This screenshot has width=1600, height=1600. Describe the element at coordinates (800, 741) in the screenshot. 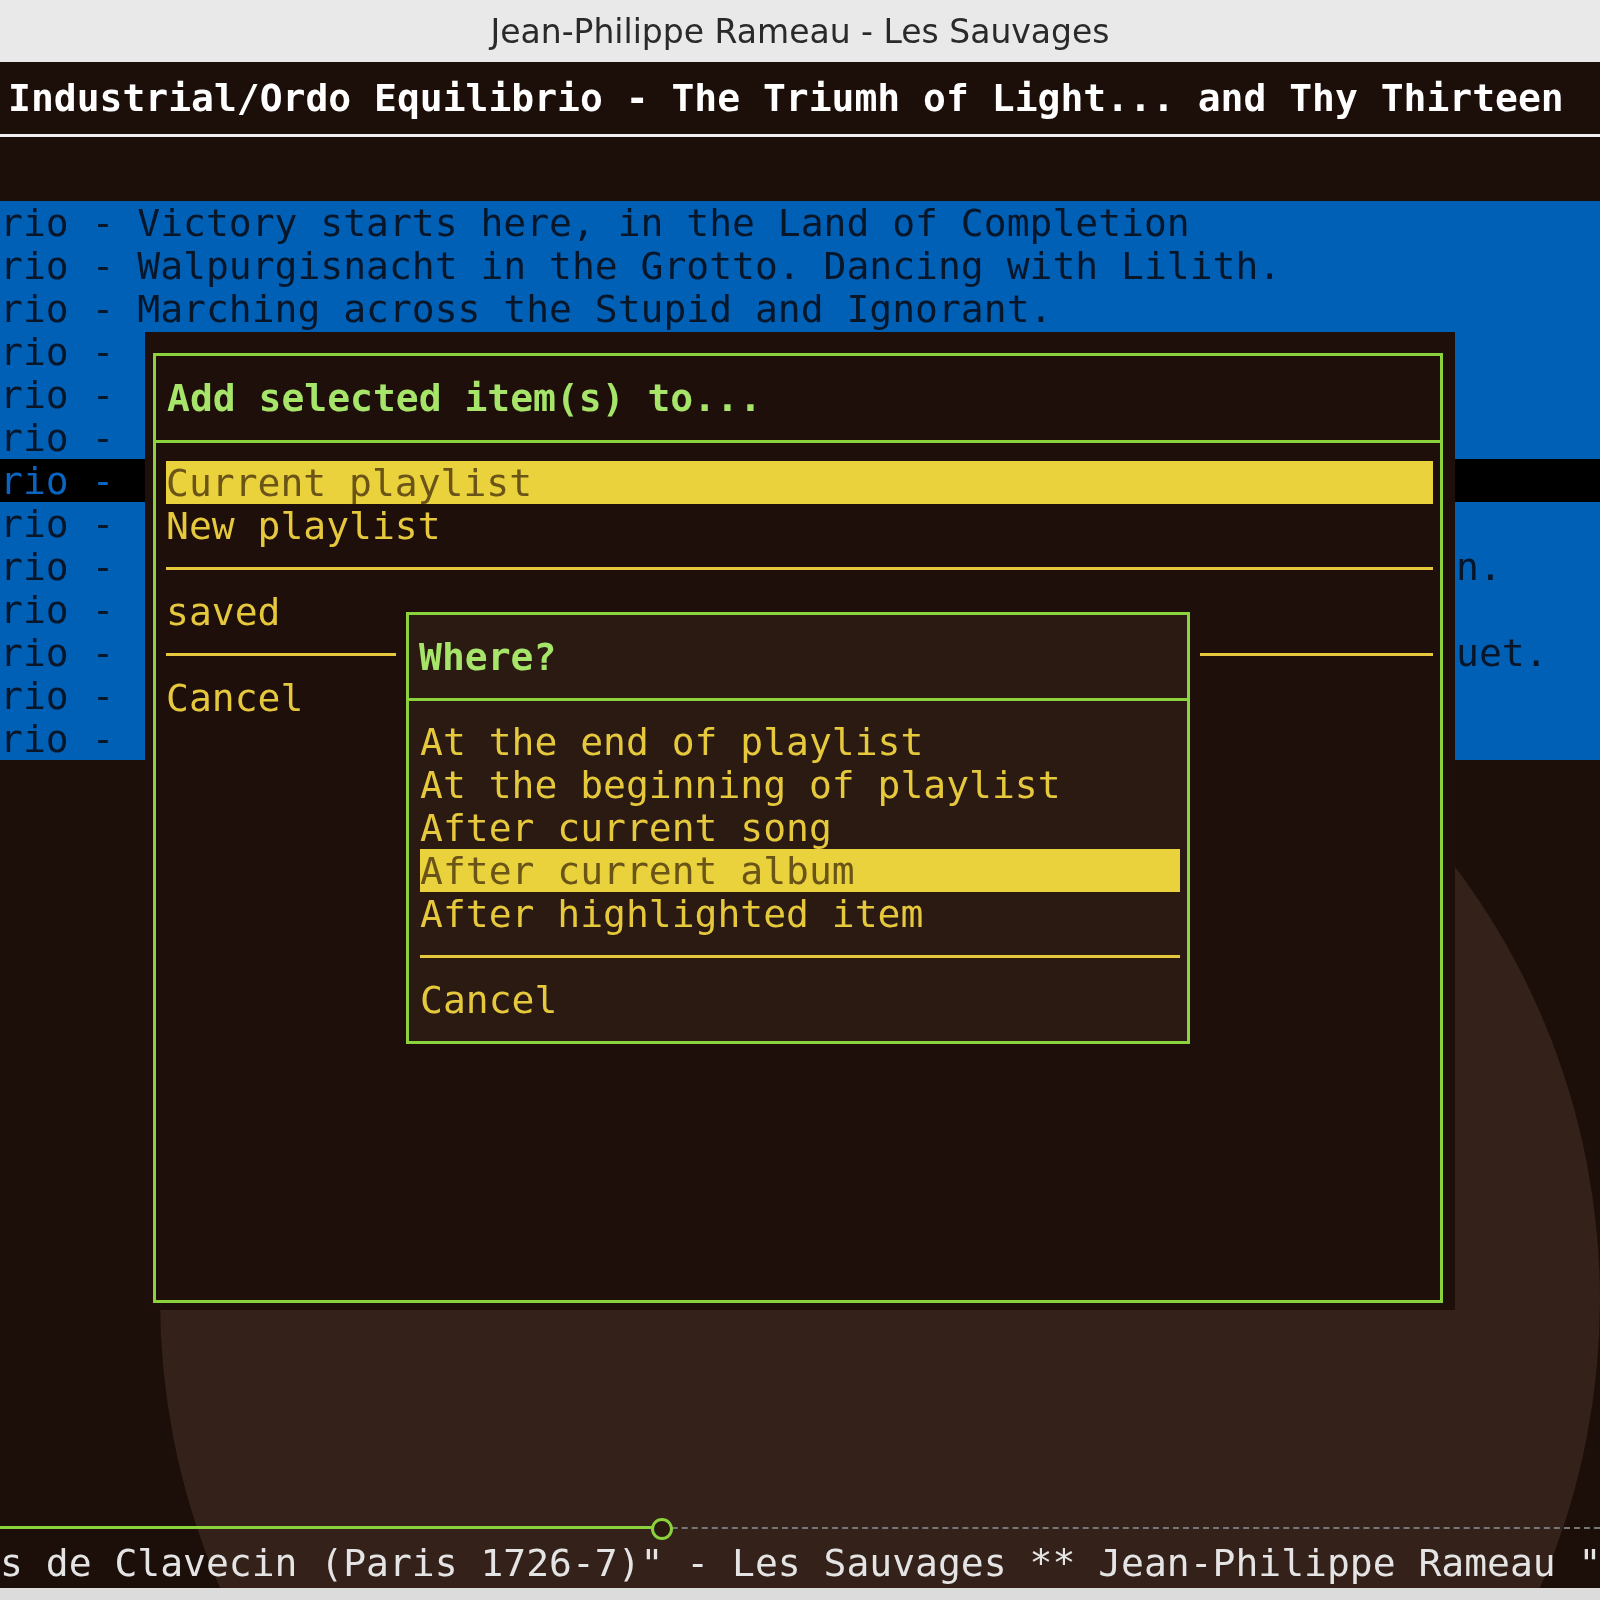

I see `menu-item: At the end of playlist` at that location.